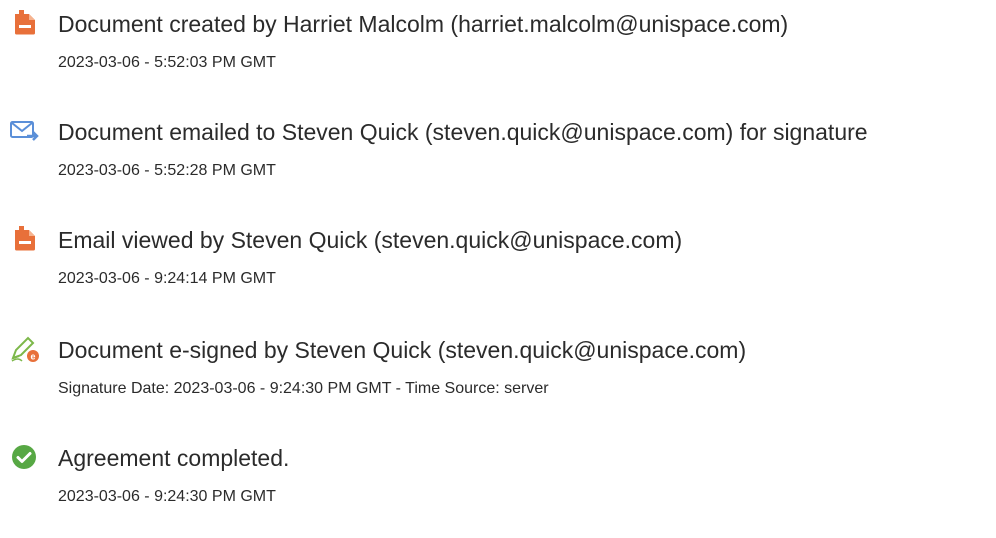 Image resolution: width=996 pixels, height=538 pixels. I want to click on event-title: Agreement completed., so click(174, 458).